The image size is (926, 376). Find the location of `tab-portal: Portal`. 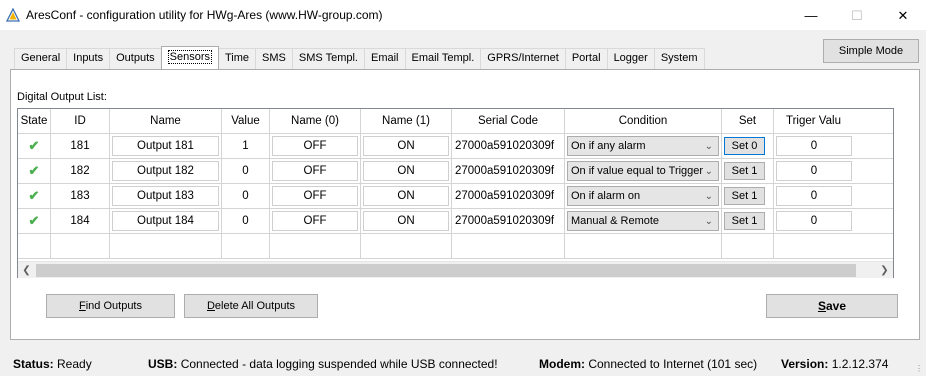

tab-portal: Portal is located at coordinates (586, 58).